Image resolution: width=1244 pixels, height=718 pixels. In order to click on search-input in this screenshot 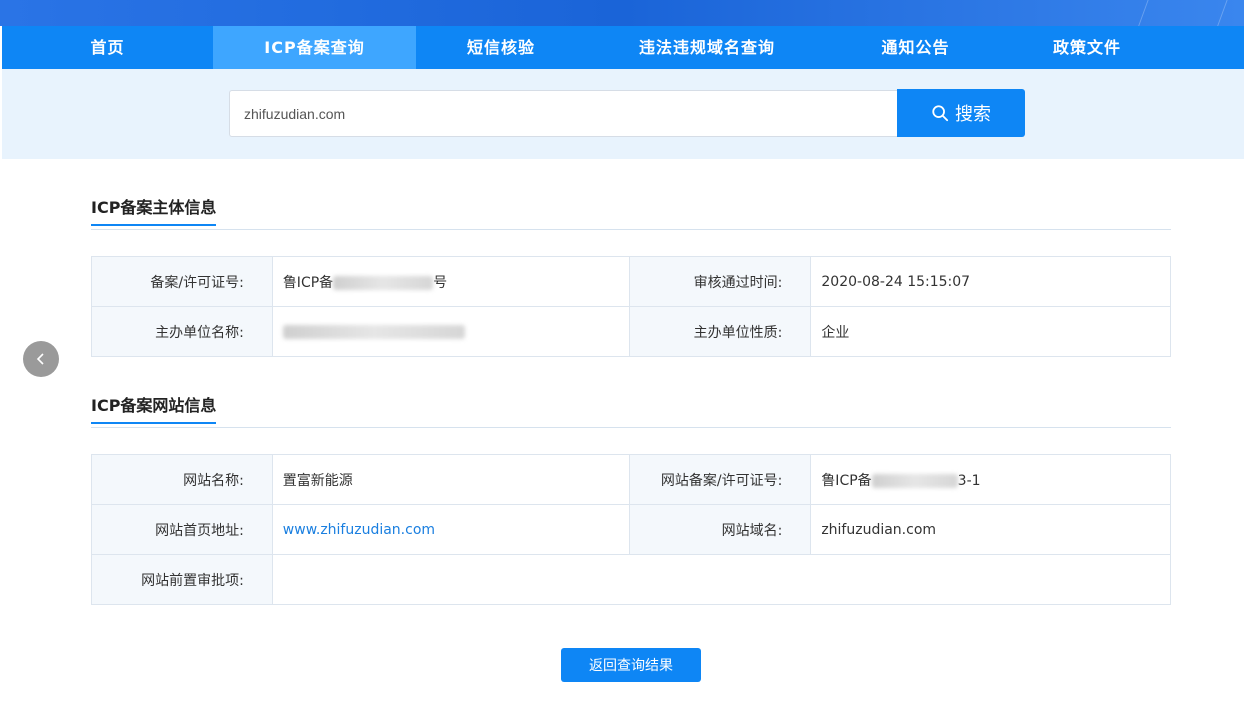, I will do `click(563, 113)`.